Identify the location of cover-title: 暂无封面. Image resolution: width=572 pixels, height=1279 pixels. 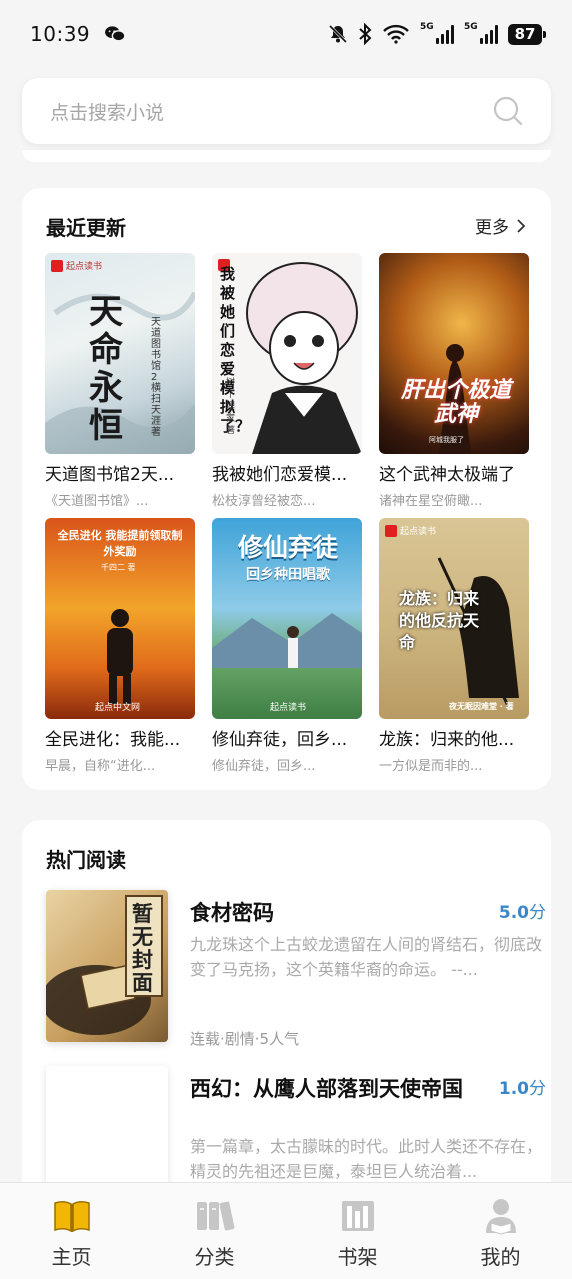
(142, 948).